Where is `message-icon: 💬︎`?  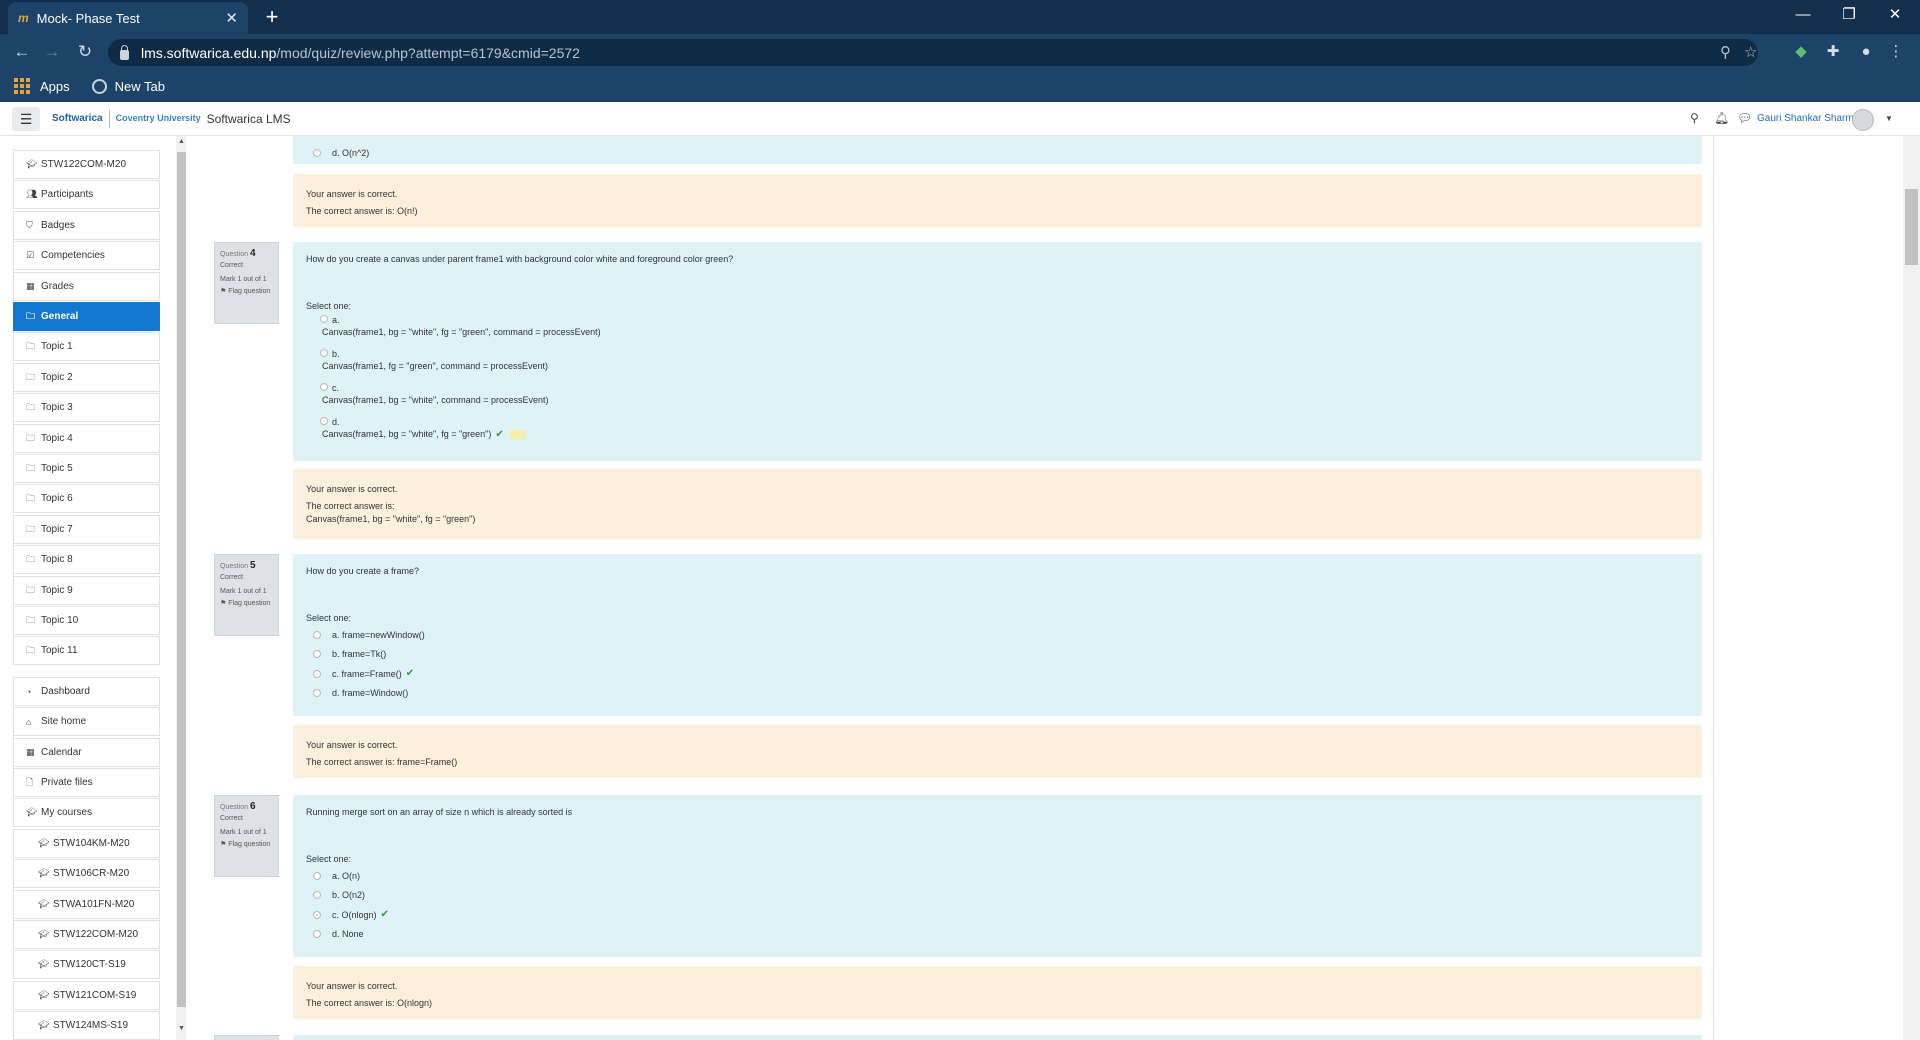
message-icon: 💬︎ is located at coordinates (1744, 118).